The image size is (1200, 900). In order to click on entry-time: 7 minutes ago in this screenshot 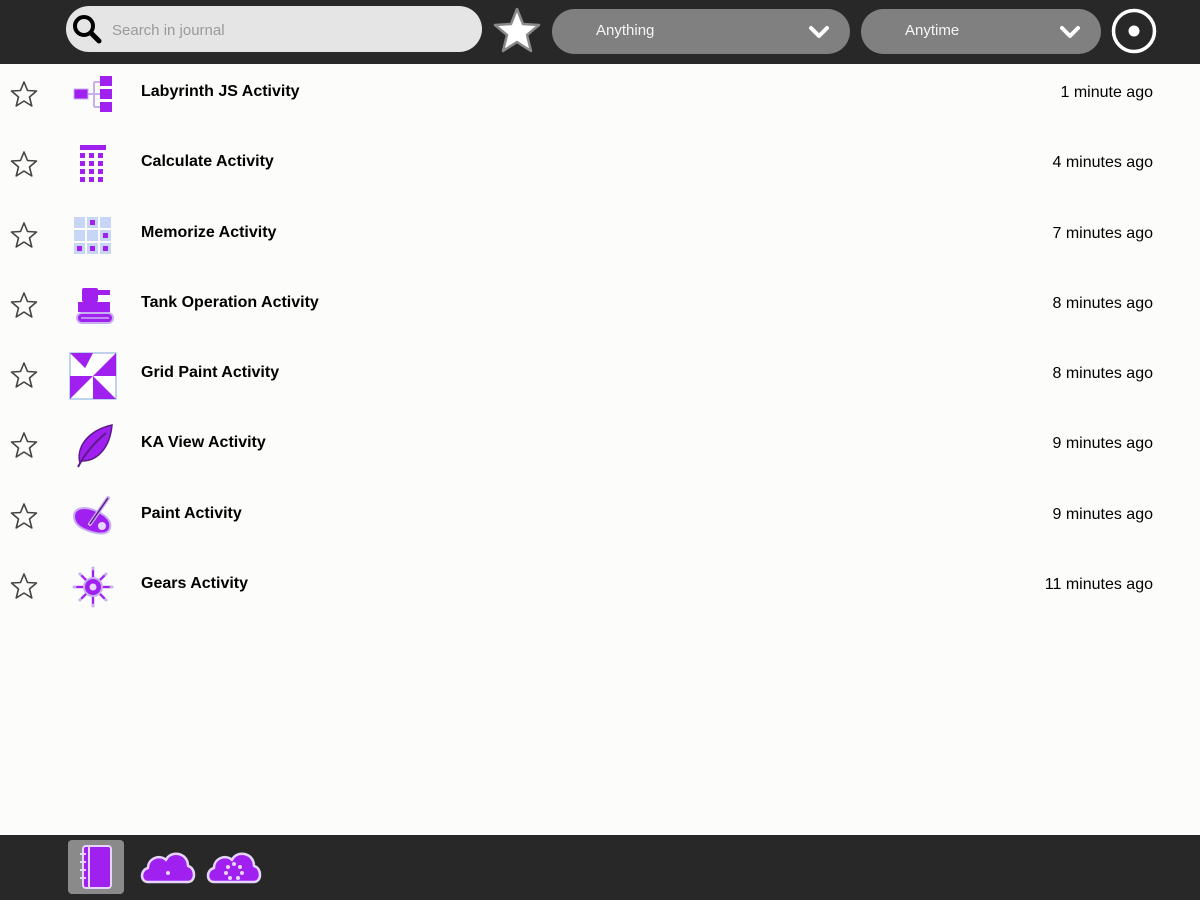, I will do `click(1102, 233)`.